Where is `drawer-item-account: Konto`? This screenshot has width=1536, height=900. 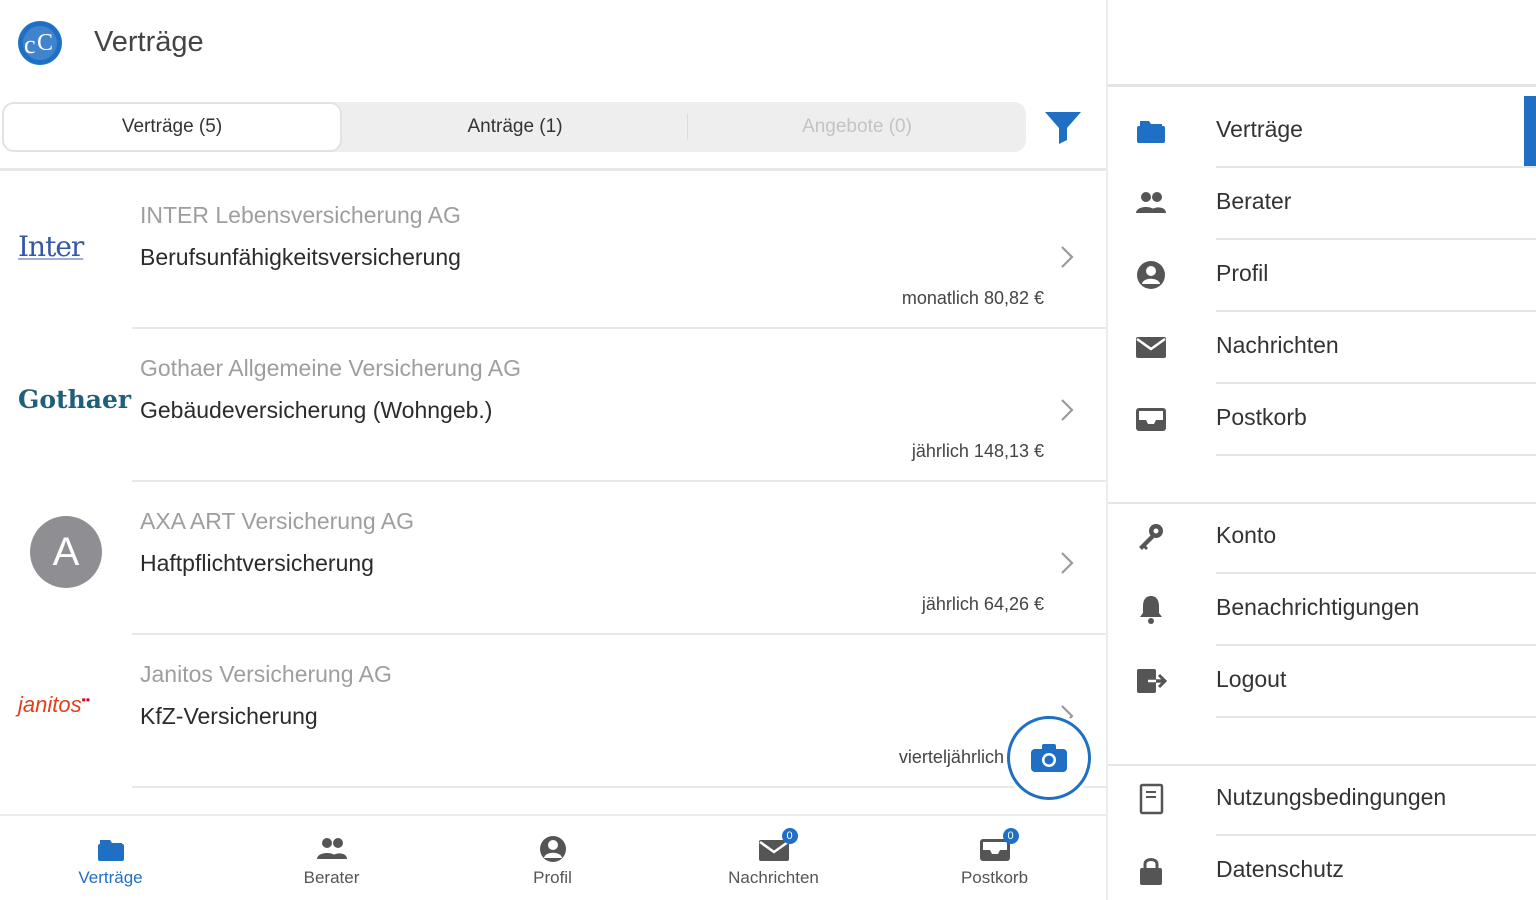 drawer-item-account: Konto is located at coordinates (1322, 538).